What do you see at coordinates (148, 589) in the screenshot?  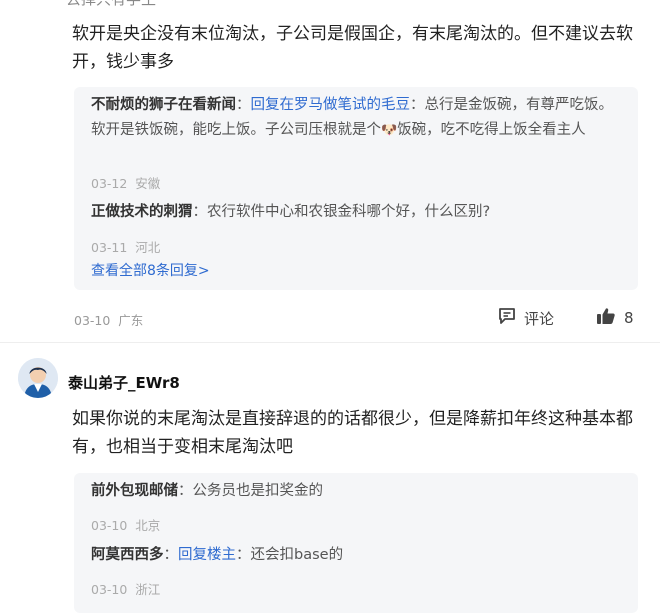 I see `reply-location: 浙江` at bounding box center [148, 589].